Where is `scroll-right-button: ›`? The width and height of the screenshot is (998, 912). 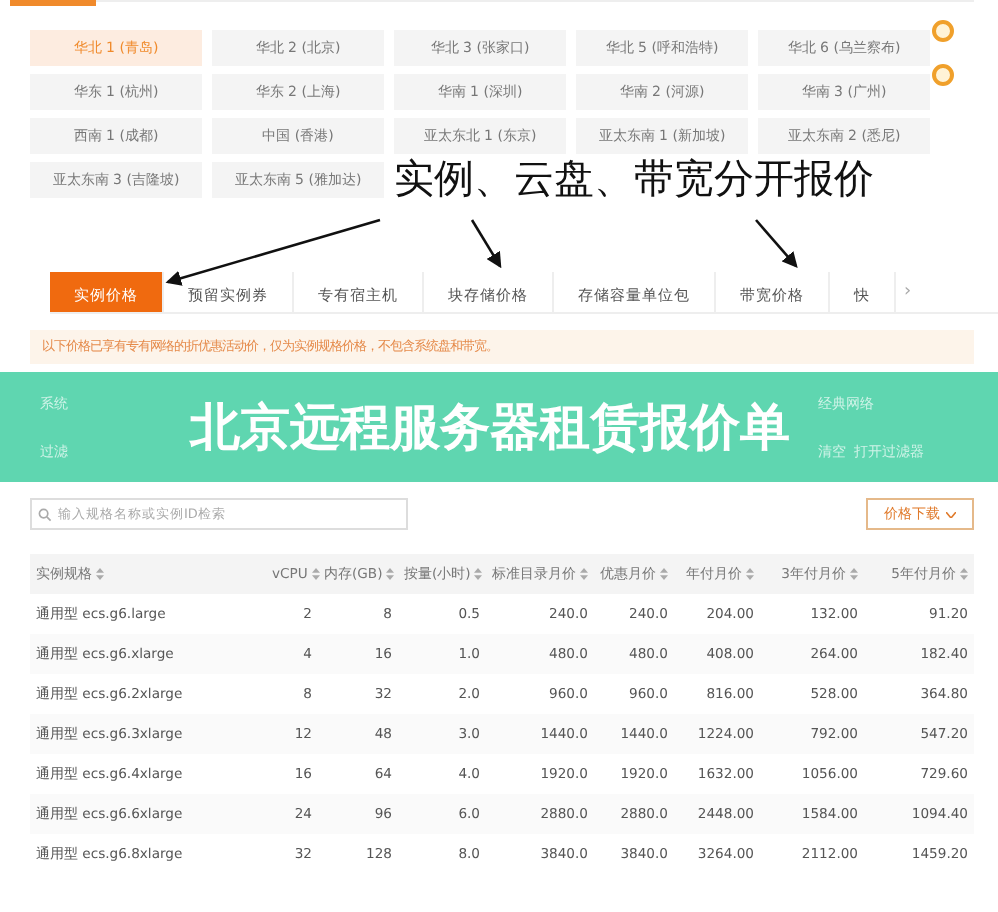 scroll-right-button: › is located at coordinates (908, 292).